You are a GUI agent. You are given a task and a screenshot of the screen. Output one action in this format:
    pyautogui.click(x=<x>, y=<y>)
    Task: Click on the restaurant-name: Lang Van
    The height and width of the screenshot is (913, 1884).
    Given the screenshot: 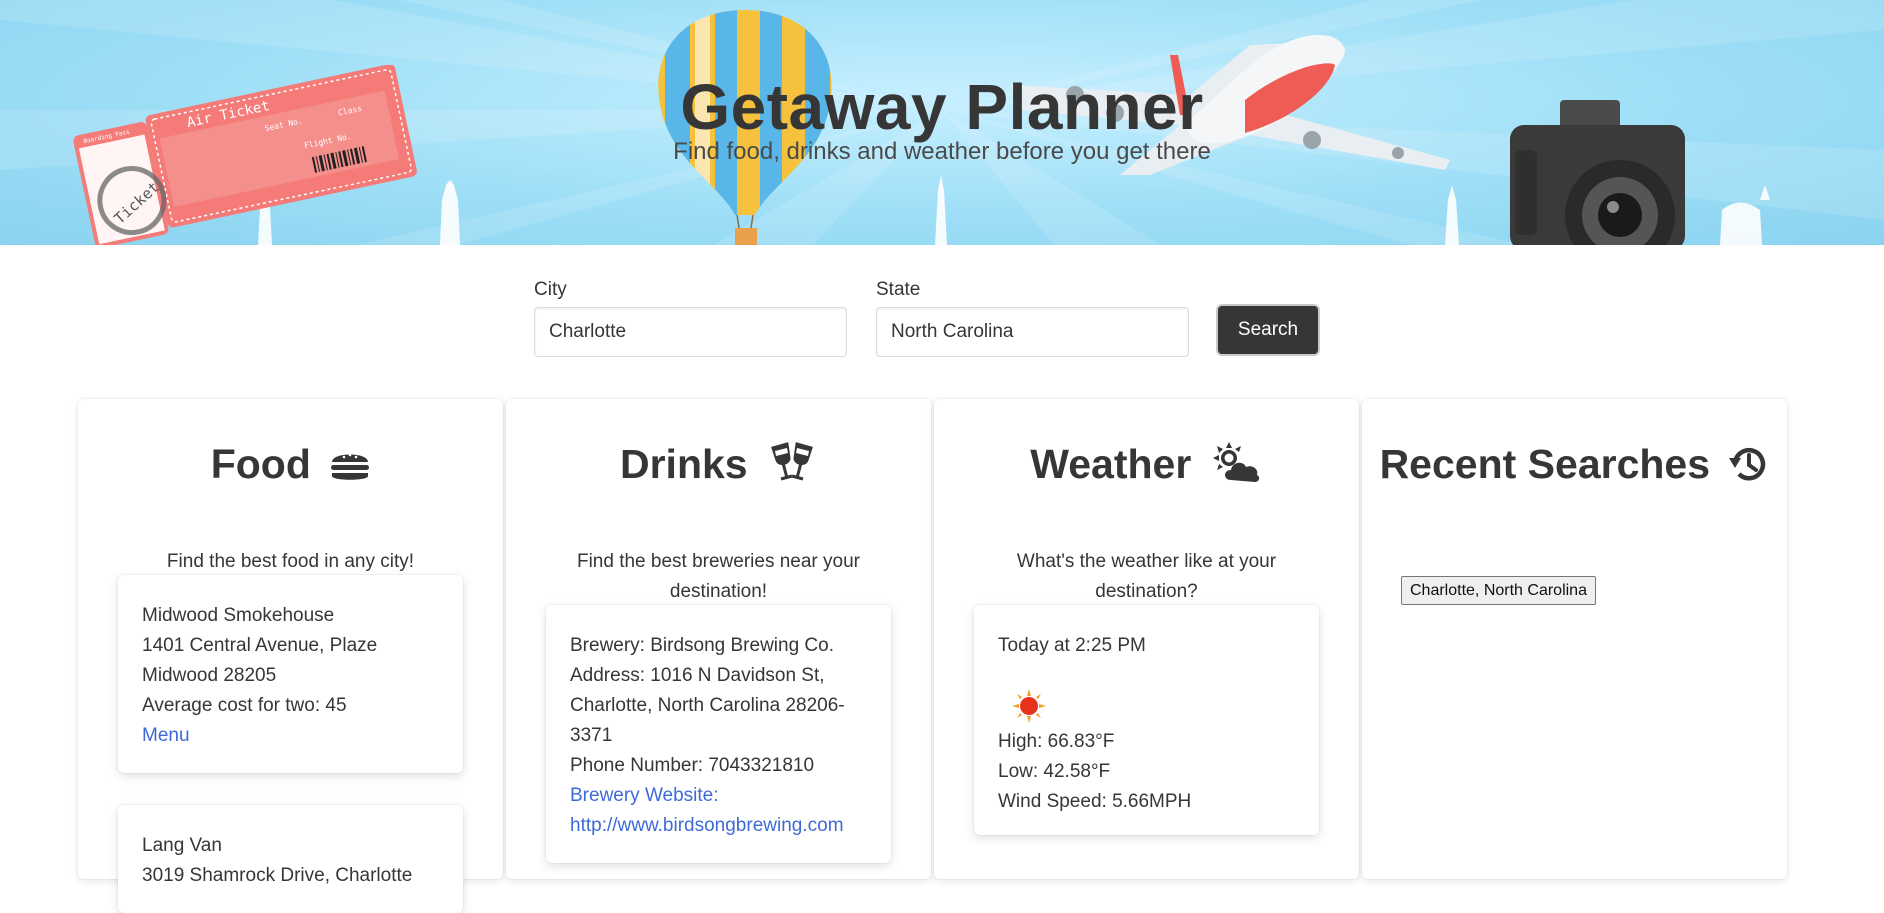 What is the action you would take?
    pyautogui.click(x=182, y=845)
    